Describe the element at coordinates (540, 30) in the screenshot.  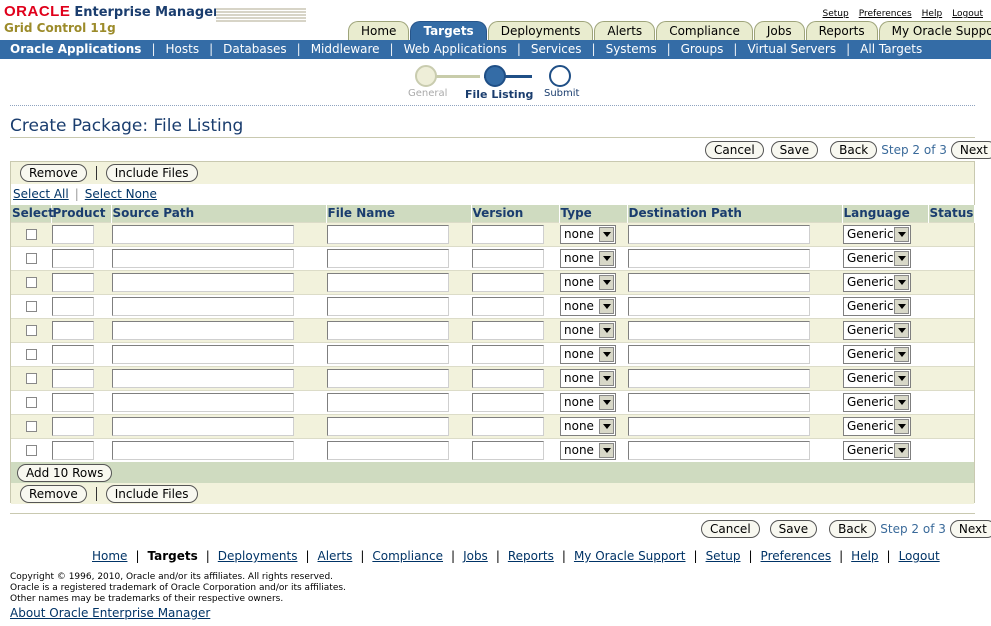
I see `tab-deployments: Deployments` at that location.